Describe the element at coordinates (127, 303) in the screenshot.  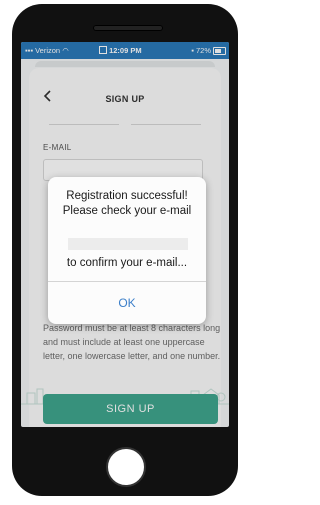
I see `ok-button: OK` at that location.